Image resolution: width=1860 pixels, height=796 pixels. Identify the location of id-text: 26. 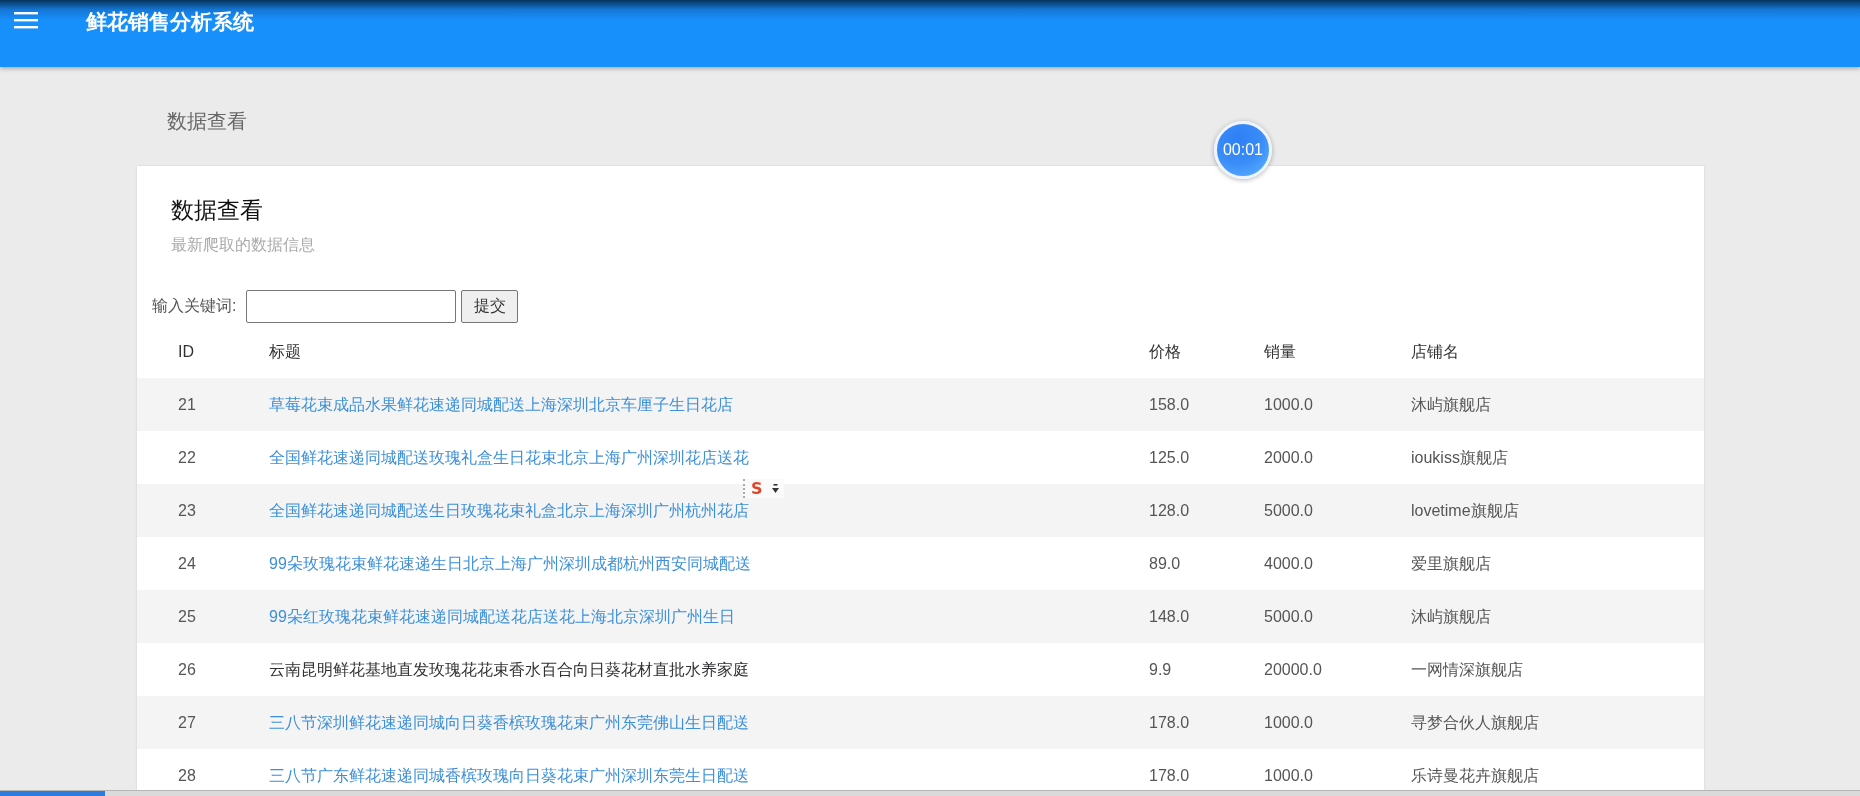
(187, 669).